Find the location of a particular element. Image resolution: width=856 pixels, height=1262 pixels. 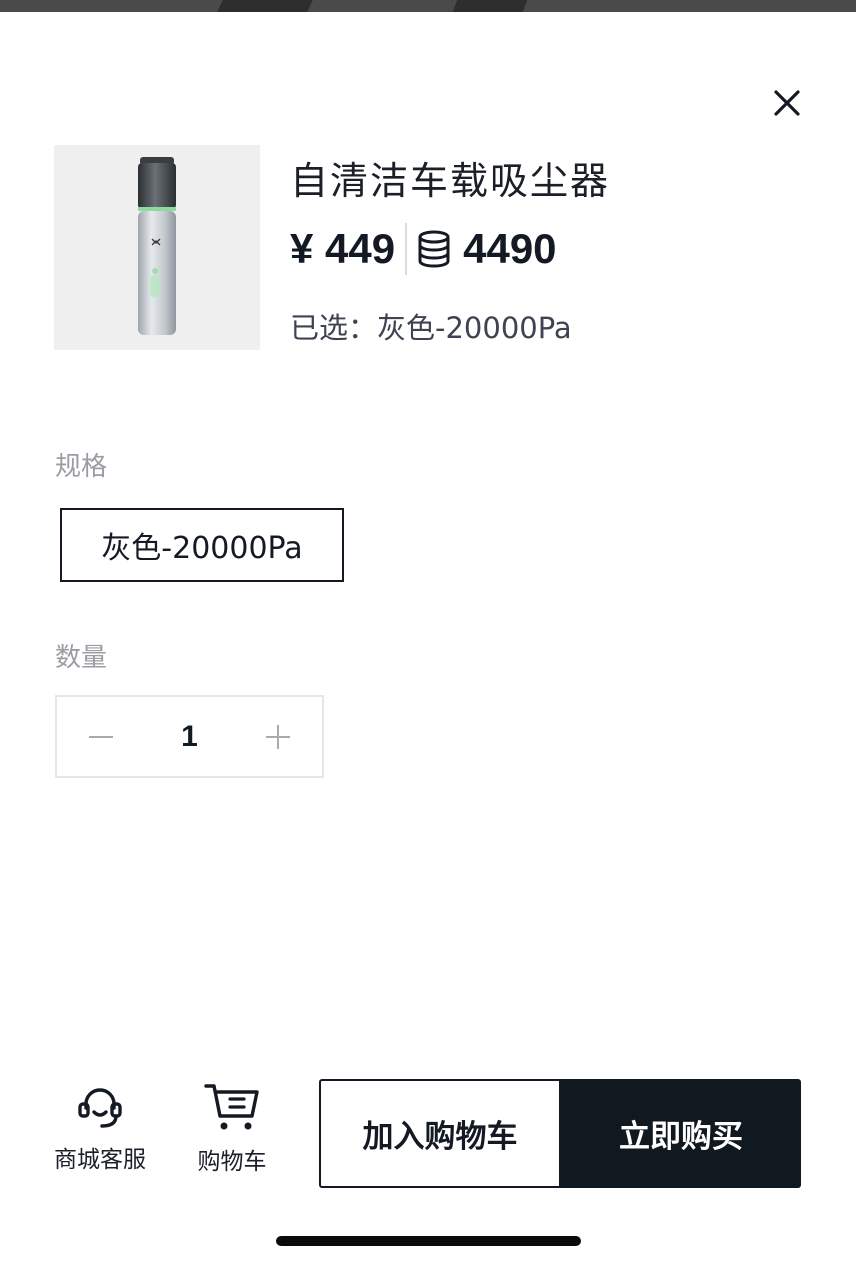

cart-button: 购物车 is located at coordinates (232, 1129).